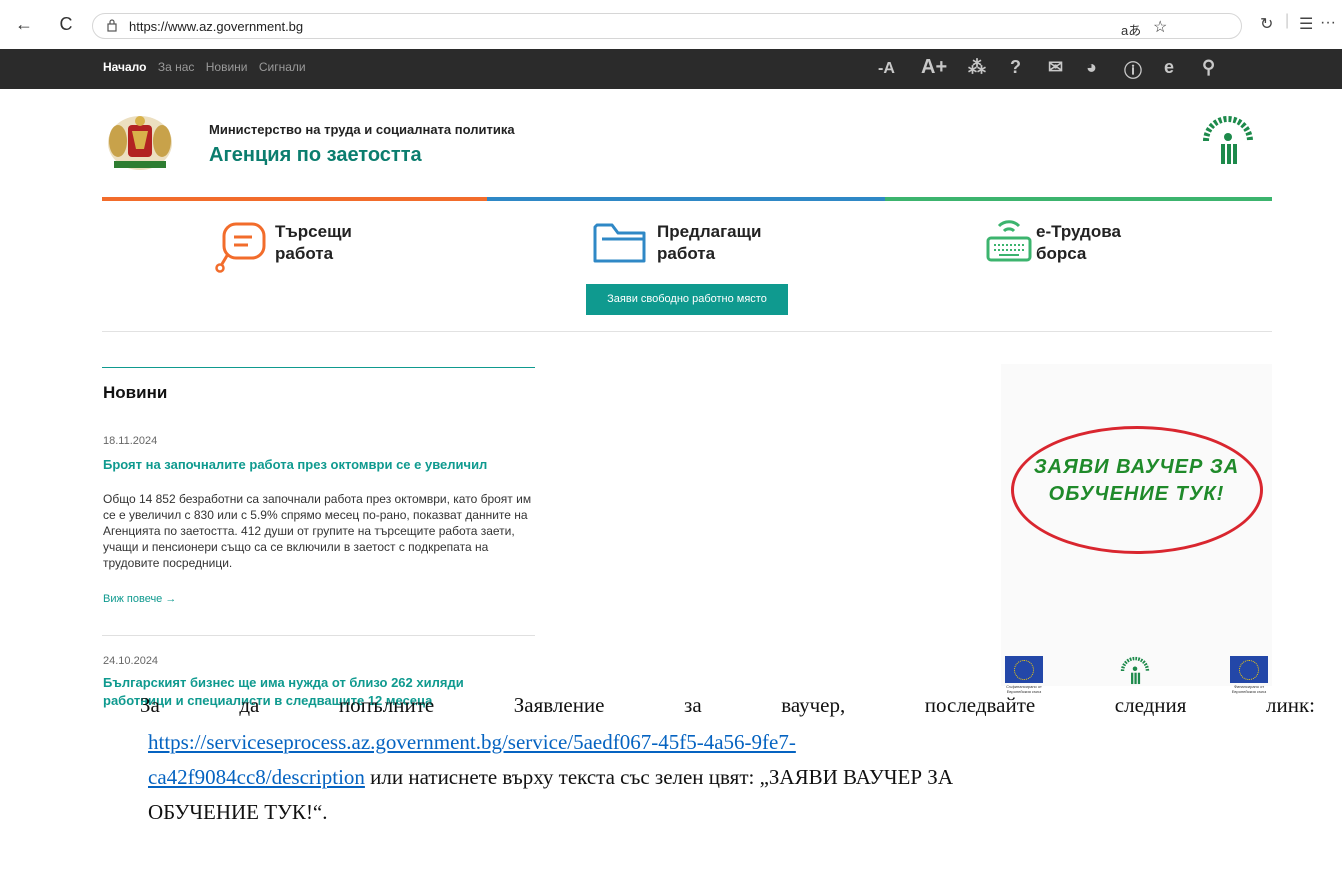 The image size is (1342, 875). I want to click on voucher-service-link-cont: ca42f9084cc8/description, so click(256, 777).